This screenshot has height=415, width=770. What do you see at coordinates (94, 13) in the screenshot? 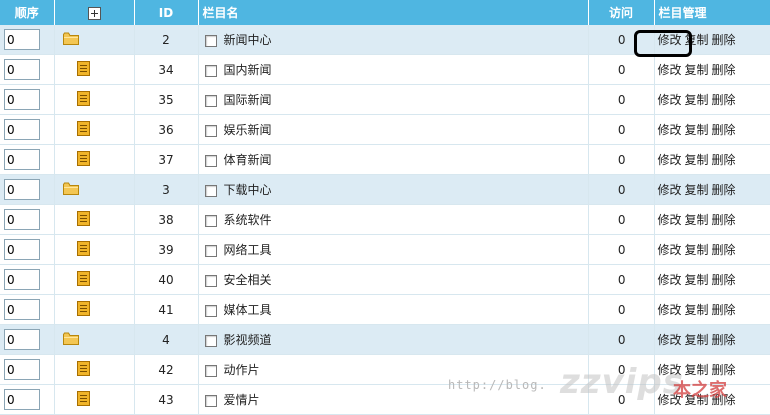
I see `expand-all-icon` at bounding box center [94, 13].